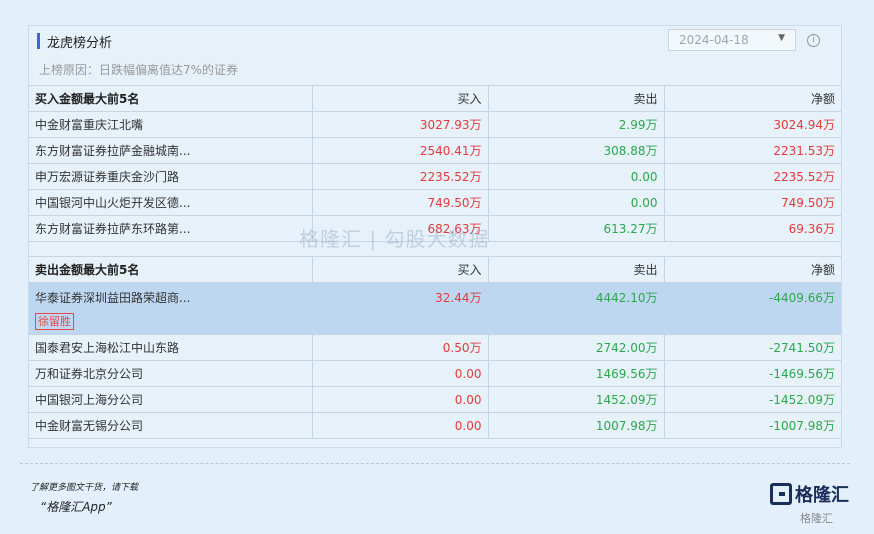  What do you see at coordinates (575, 373) in the screenshot?
I see `sell-amount: 1469.56万` at bounding box center [575, 373].